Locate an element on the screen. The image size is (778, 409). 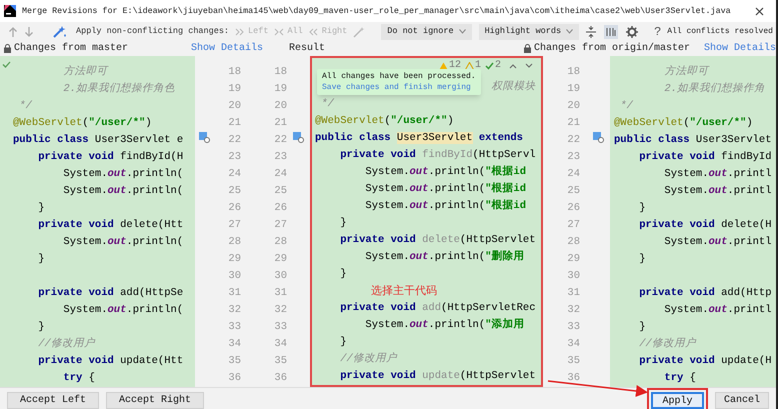
apply-label: Apply non-conflicting changes: is located at coordinates (153, 31).